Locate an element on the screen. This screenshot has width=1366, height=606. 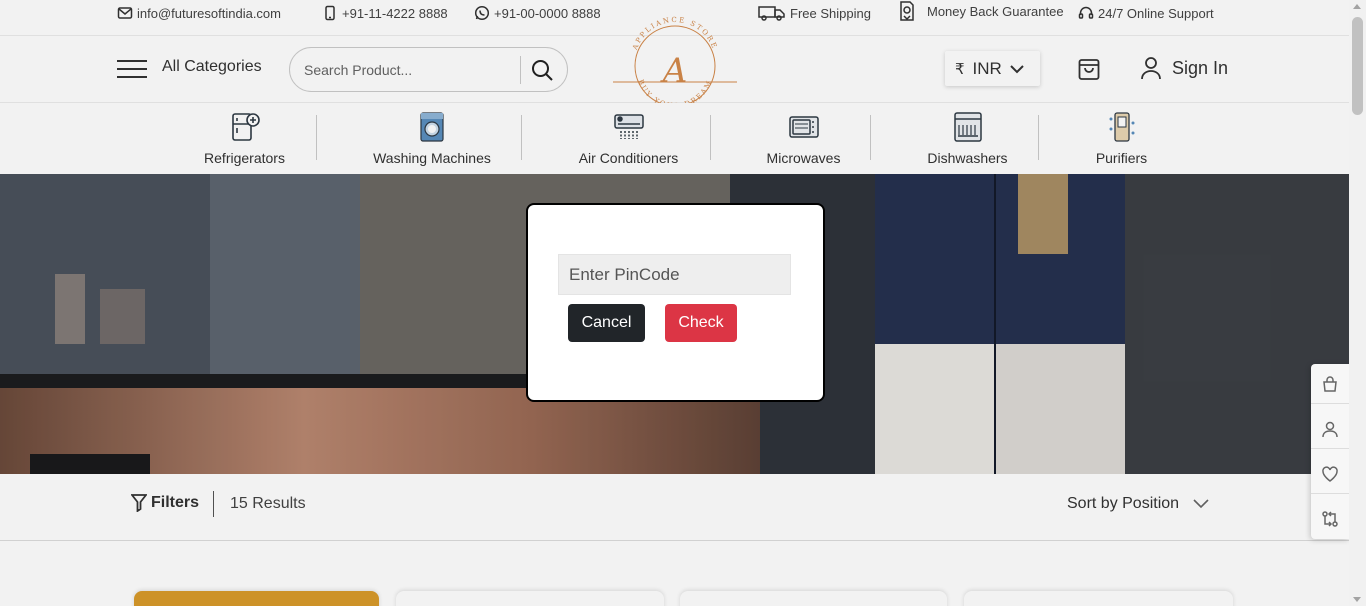
bag-icon is located at coordinates (1330, 383).